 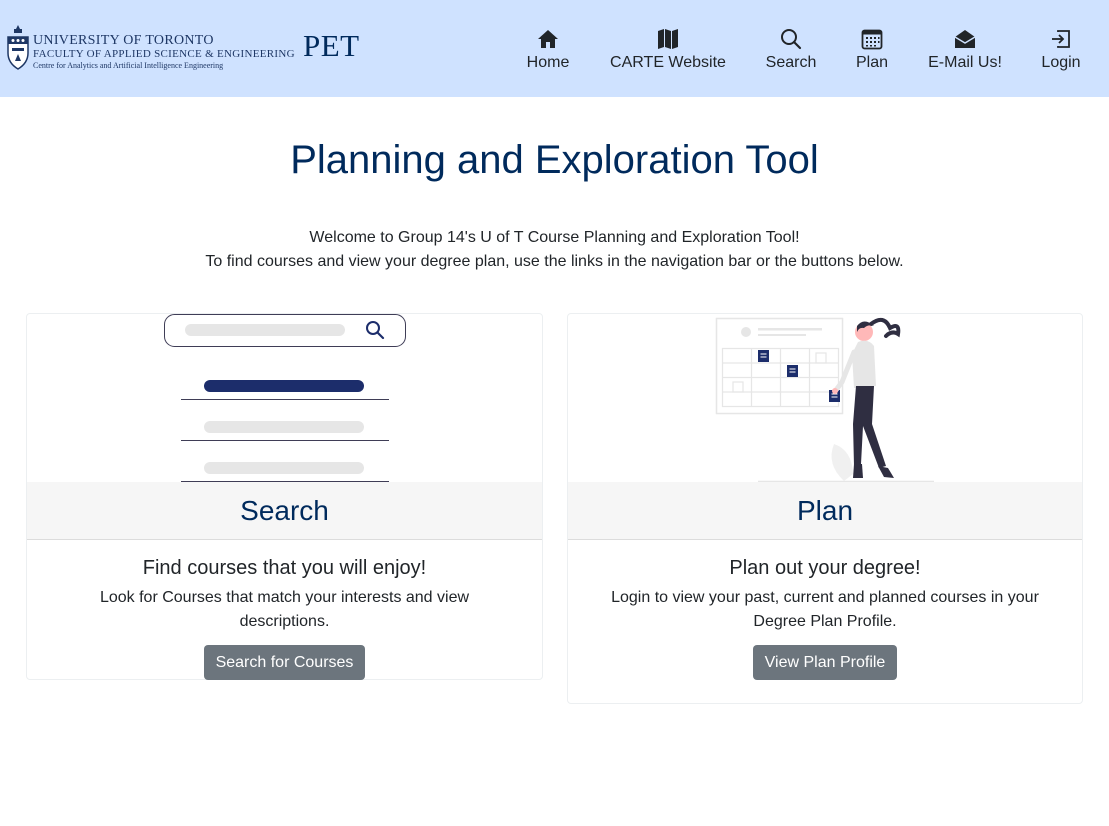 What do you see at coordinates (554, 160) in the screenshot?
I see `page-title: Planning and Exploration Tool` at bounding box center [554, 160].